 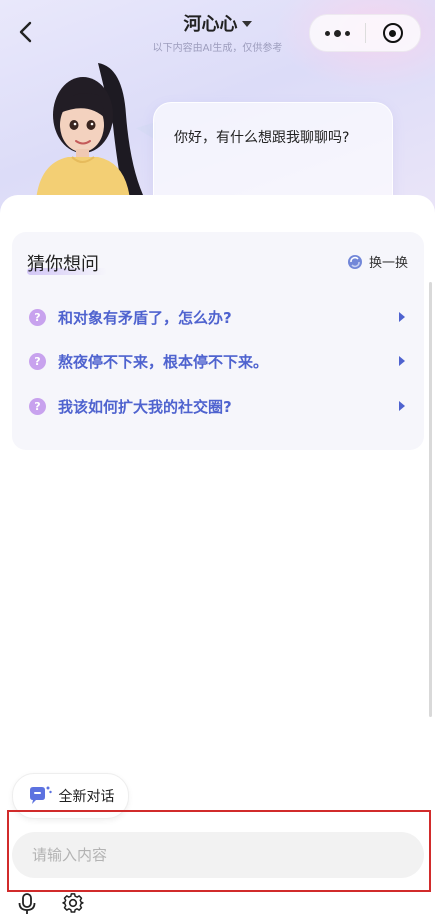 I want to click on suggestion-item-2: ? 熬夜停不下来，根本停不下来。, so click(x=219, y=361).